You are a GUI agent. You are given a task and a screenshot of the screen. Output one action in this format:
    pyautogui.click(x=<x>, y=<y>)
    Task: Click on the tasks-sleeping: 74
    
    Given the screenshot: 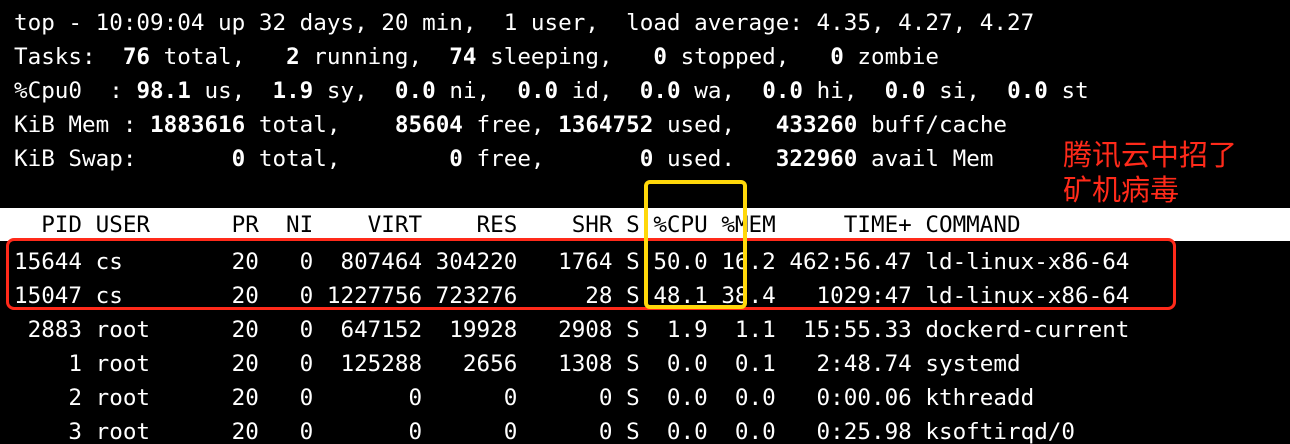 What is the action you would take?
    pyautogui.click(x=456, y=57)
    